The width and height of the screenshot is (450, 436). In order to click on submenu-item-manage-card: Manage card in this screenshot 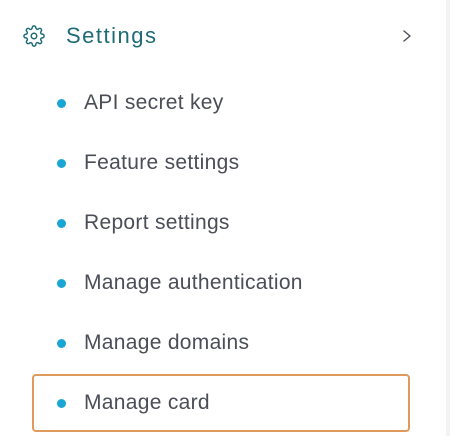, I will do `click(221, 403)`.